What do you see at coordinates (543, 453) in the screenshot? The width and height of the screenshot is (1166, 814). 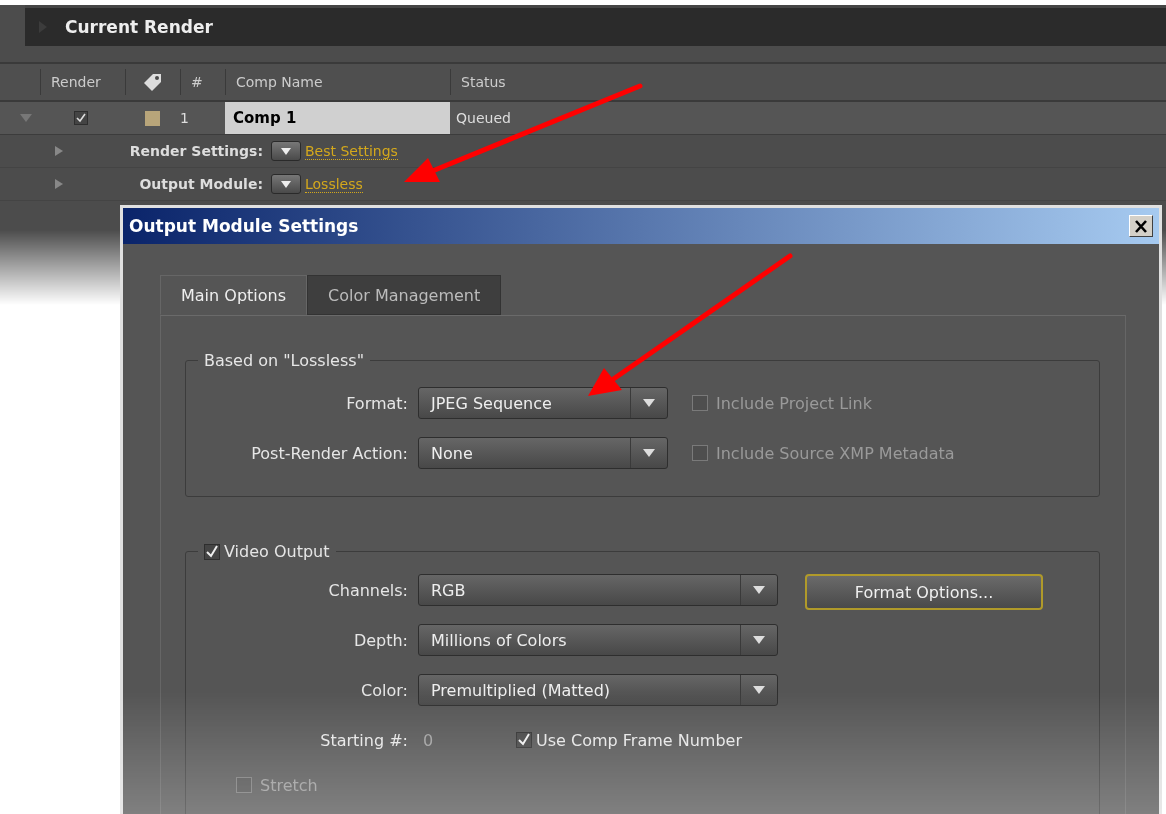 I see `dropdown: None` at bounding box center [543, 453].